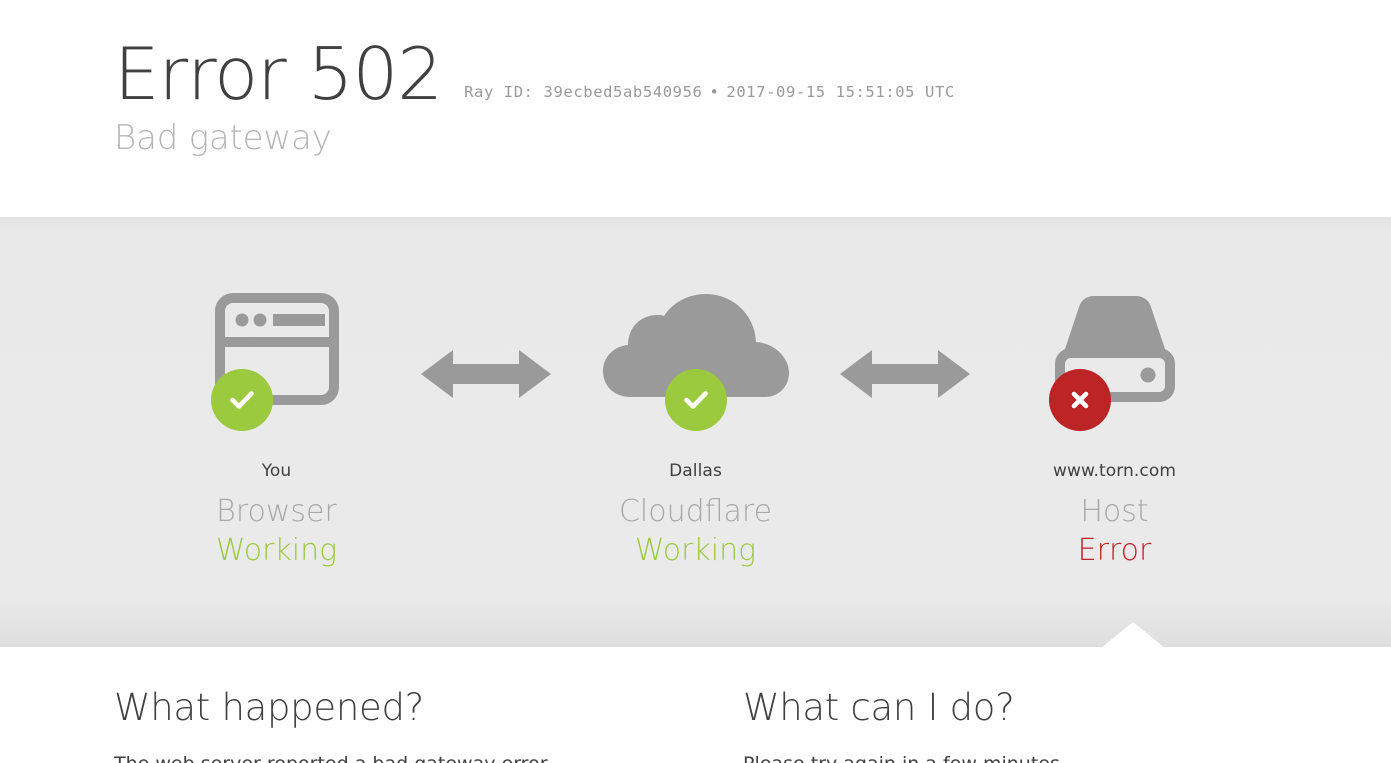 The image size is (1391, 763). Describe the element at coordinates (1114, 550) in the screenshot. I see `host-state-label: Error` at that location.